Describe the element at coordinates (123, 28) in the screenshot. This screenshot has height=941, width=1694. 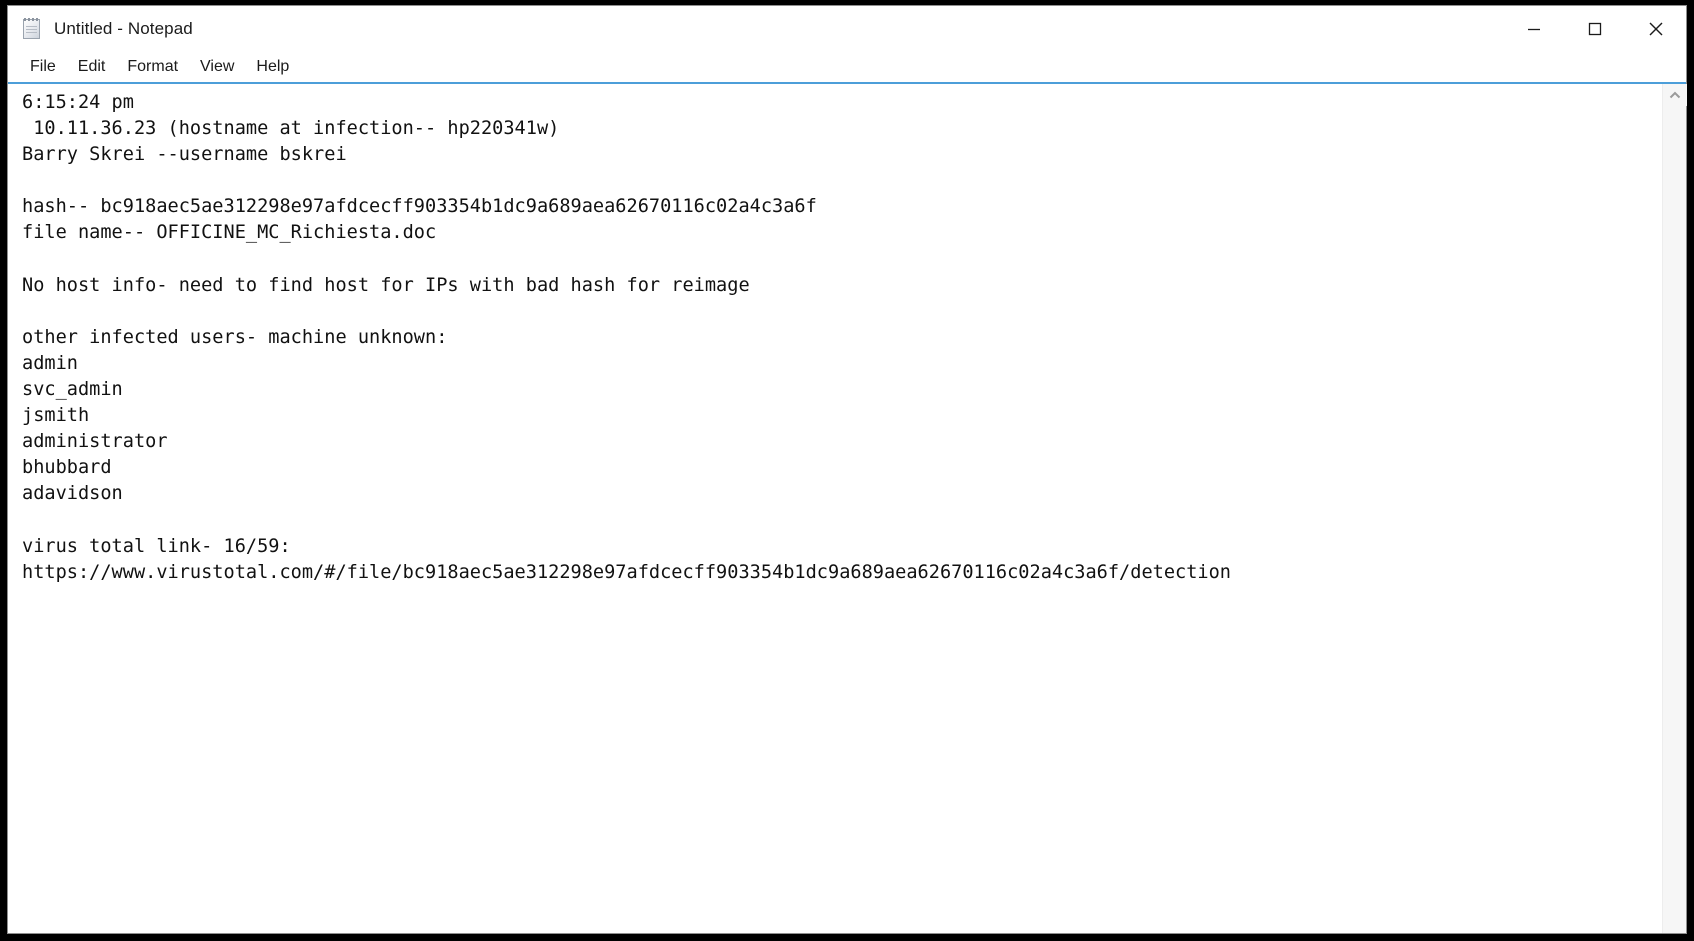
I see `window-title: Untitled - Notepad` at that location.